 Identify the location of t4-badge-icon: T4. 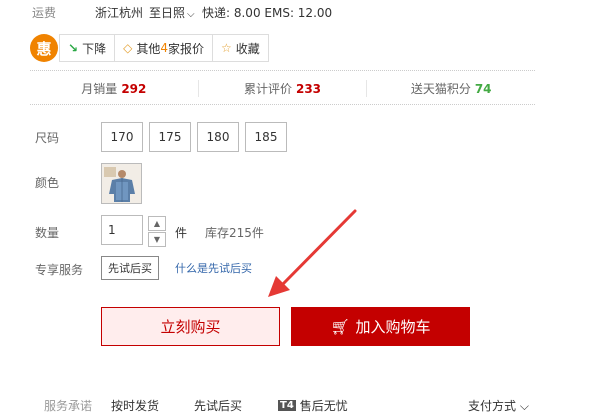
(287, 405).